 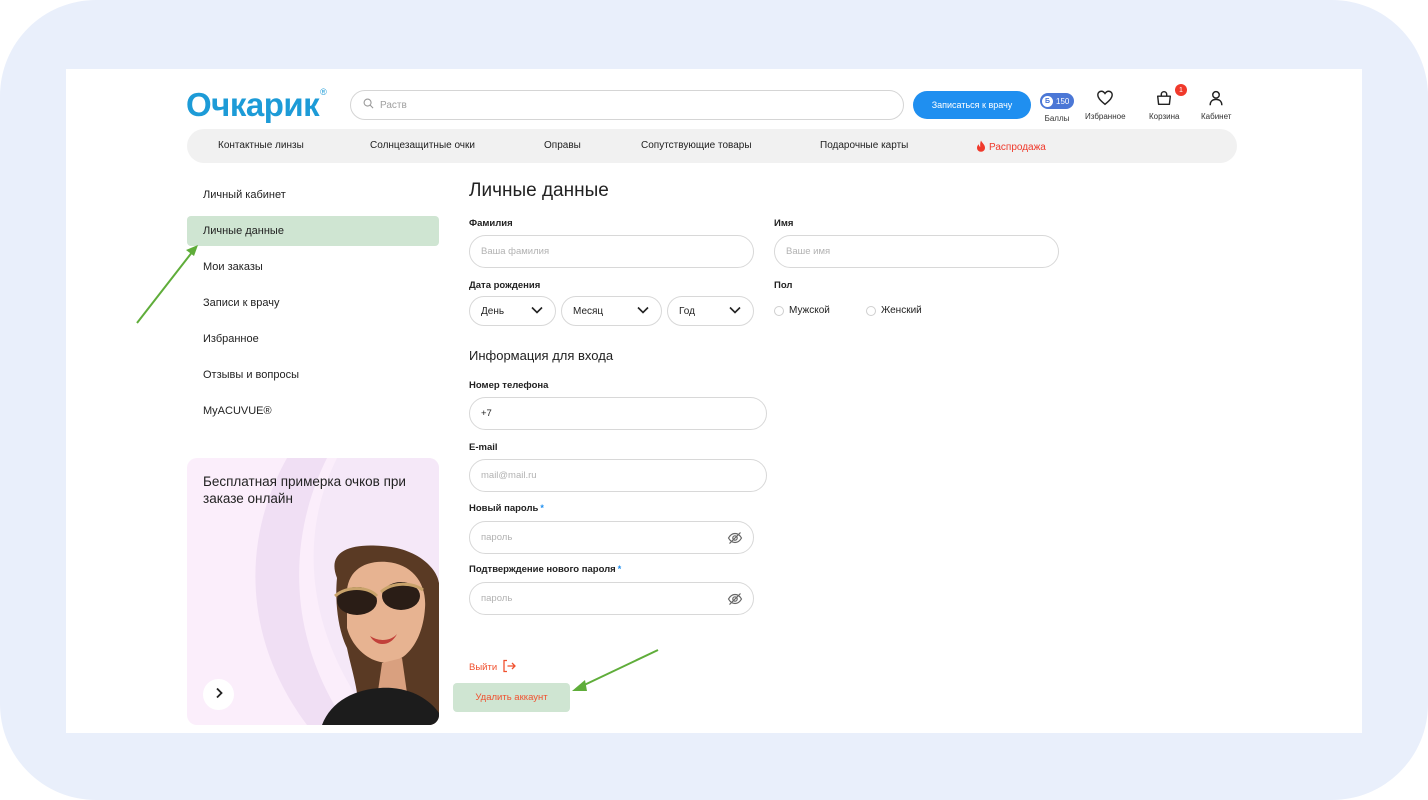 I want to click on cart-button: 1 Корзина, so click(x=1168, y=102).